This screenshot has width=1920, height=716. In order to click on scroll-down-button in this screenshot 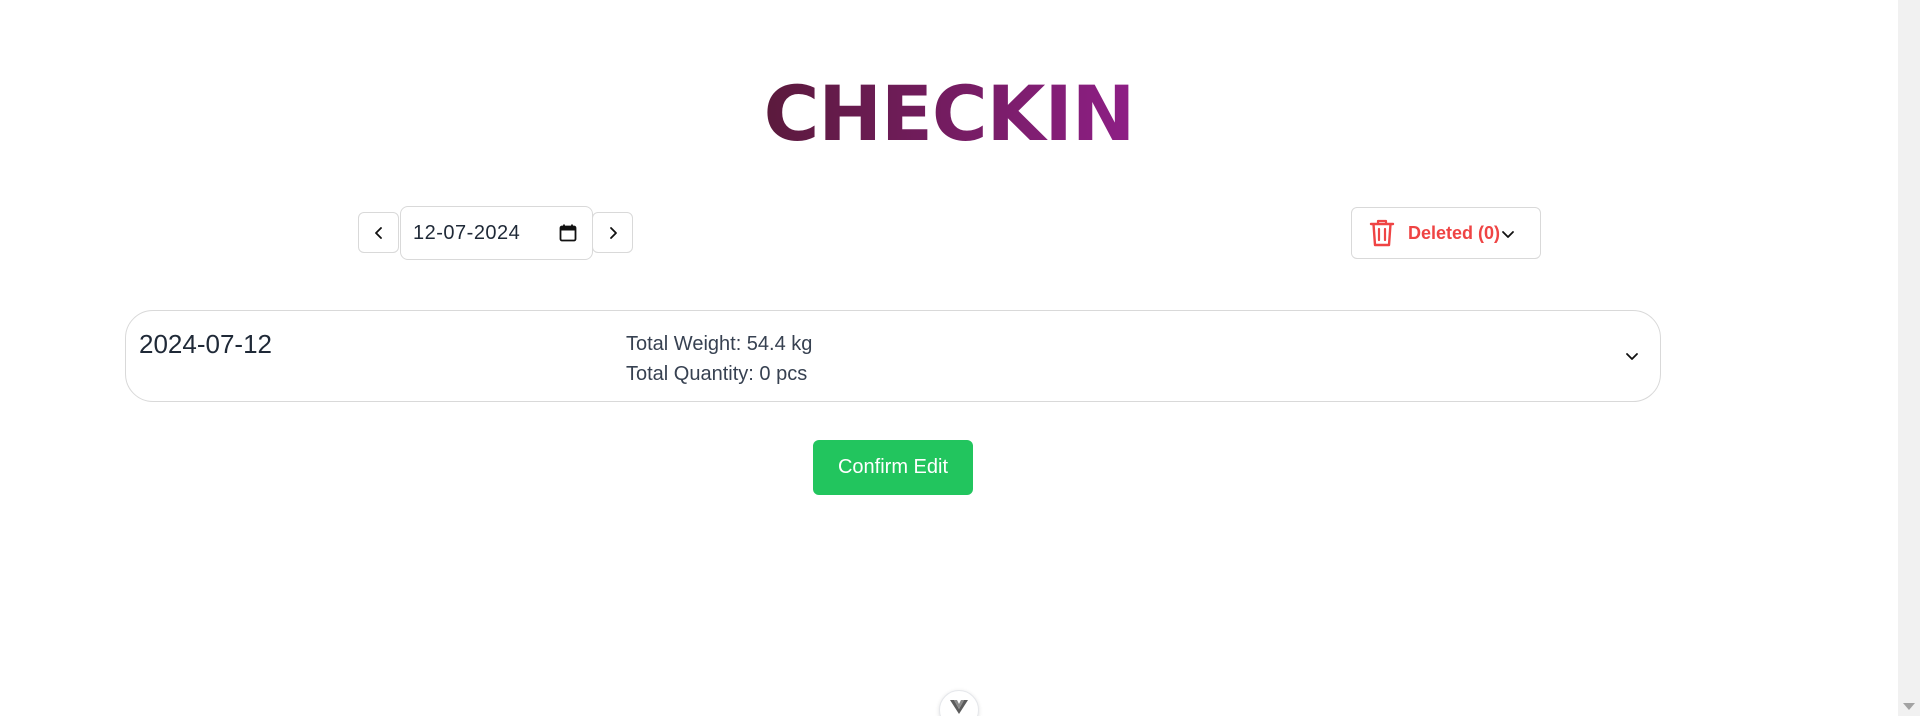, I will do `click(959, 703)`.